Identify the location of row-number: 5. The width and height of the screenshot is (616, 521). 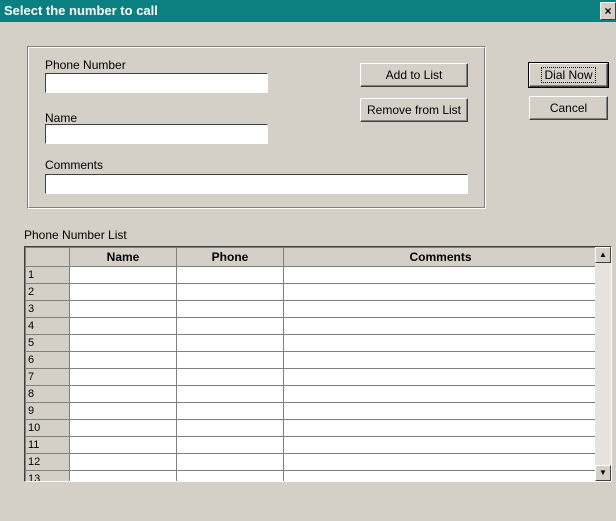
(47, 343).